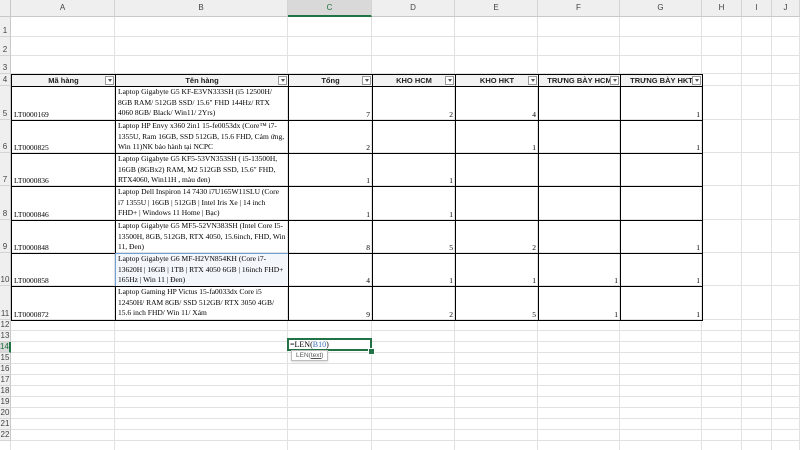 The height and width of the screenshot is (450, 800). I want to click on row-header-1: 1, so click(5, 27).